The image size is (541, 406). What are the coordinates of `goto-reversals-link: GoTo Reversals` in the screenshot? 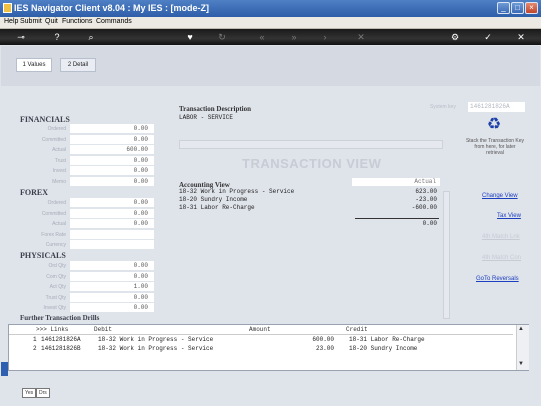 It's located at (497, 279).